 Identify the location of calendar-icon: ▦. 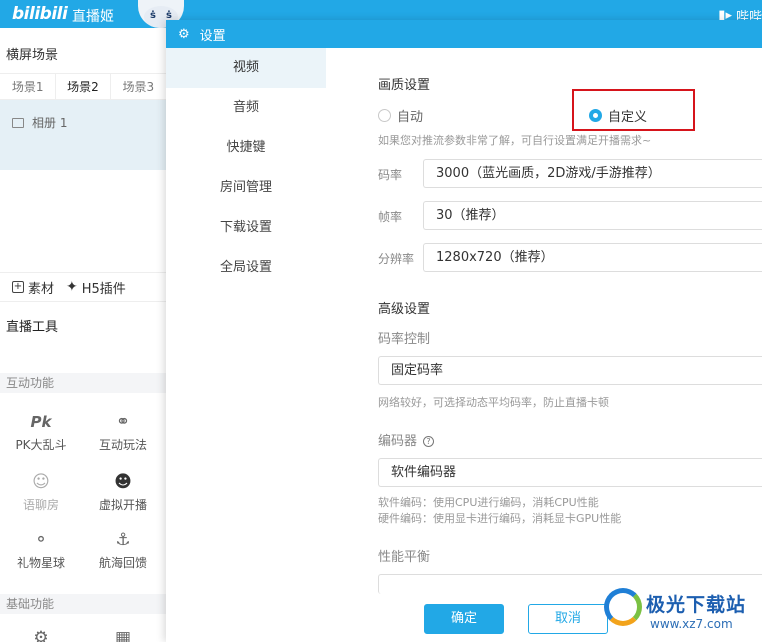
(123, 635).